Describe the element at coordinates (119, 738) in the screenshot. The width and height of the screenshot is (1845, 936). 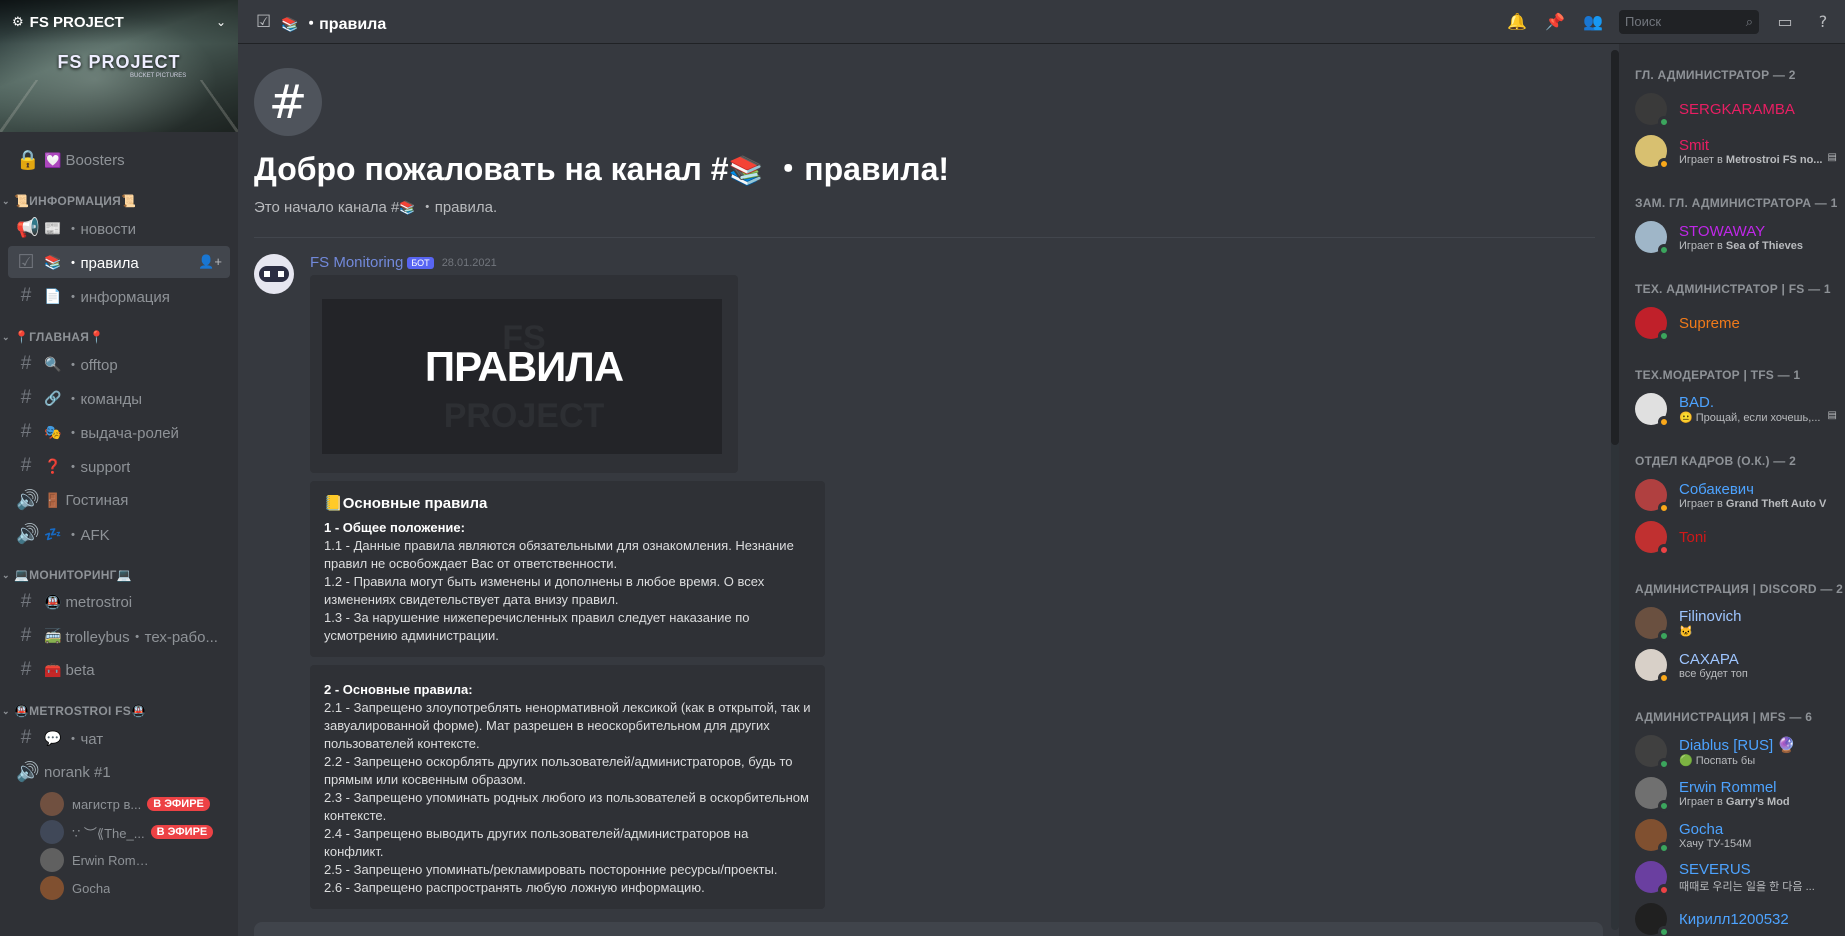
I see `channel-item: # 💬 ・чат` at that location.